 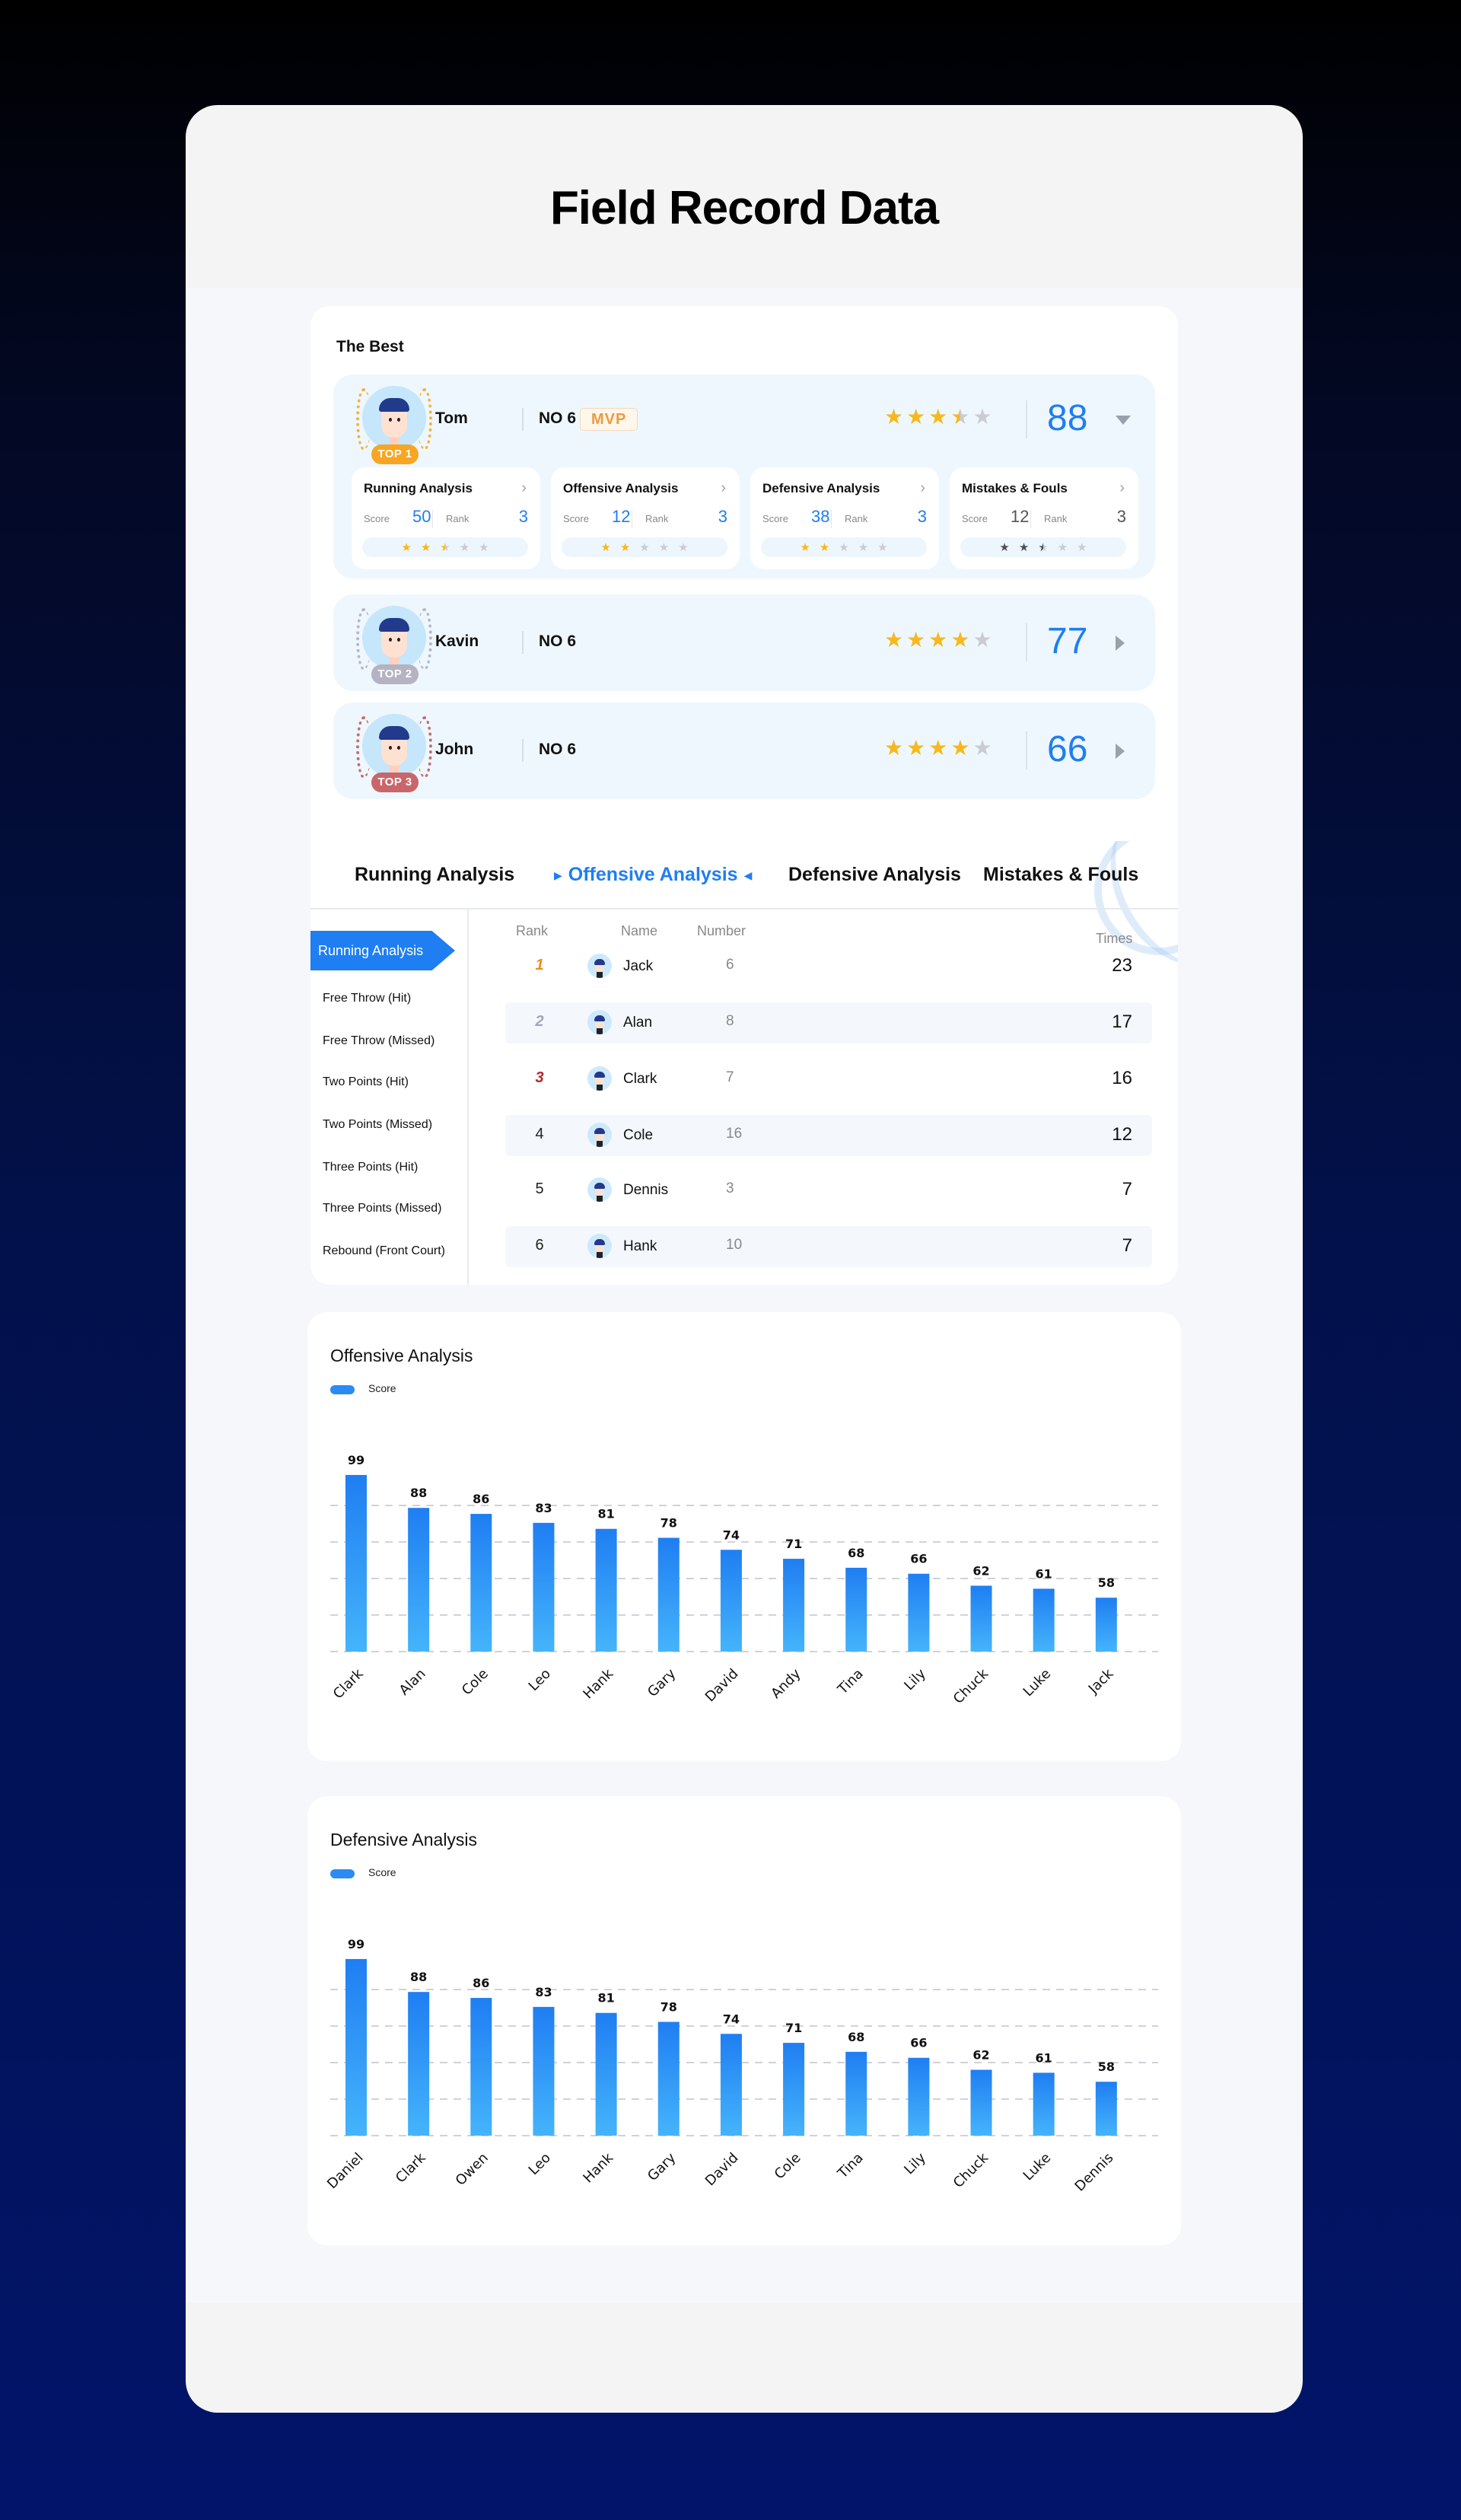 What do you see at coordinates (919, 1559) in the screenshot?
I see `bar-value-label: 66` at bounding box center [919, 1559].